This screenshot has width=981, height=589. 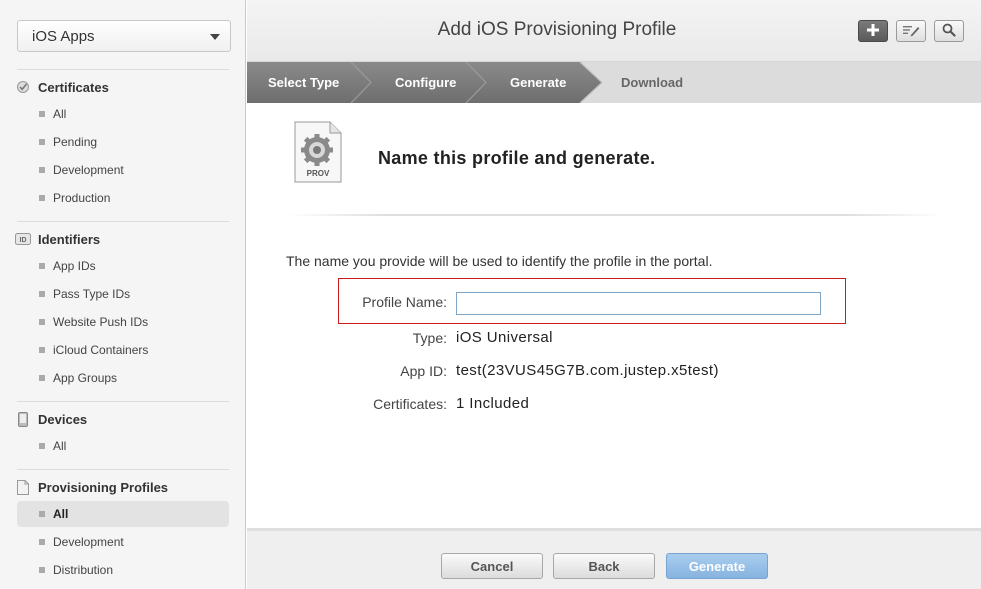 What do you see at coordinates (124, 36) in the screenshot?
I see `app-type-select: iOS Apps` at bounding box center [124, 36].